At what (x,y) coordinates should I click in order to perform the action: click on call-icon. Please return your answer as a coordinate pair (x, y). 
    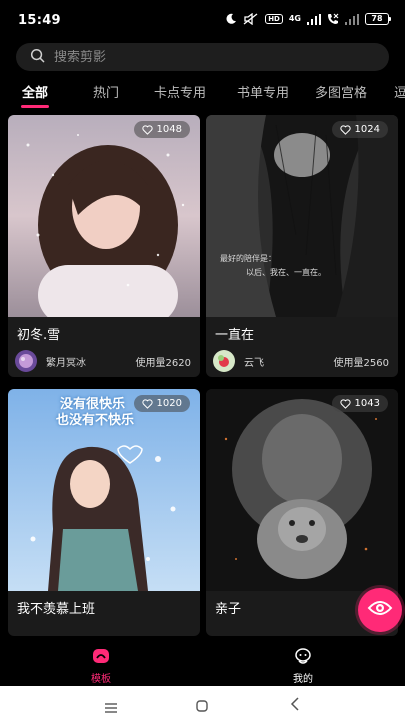
    Looking at the image, I should click on (333, 19).